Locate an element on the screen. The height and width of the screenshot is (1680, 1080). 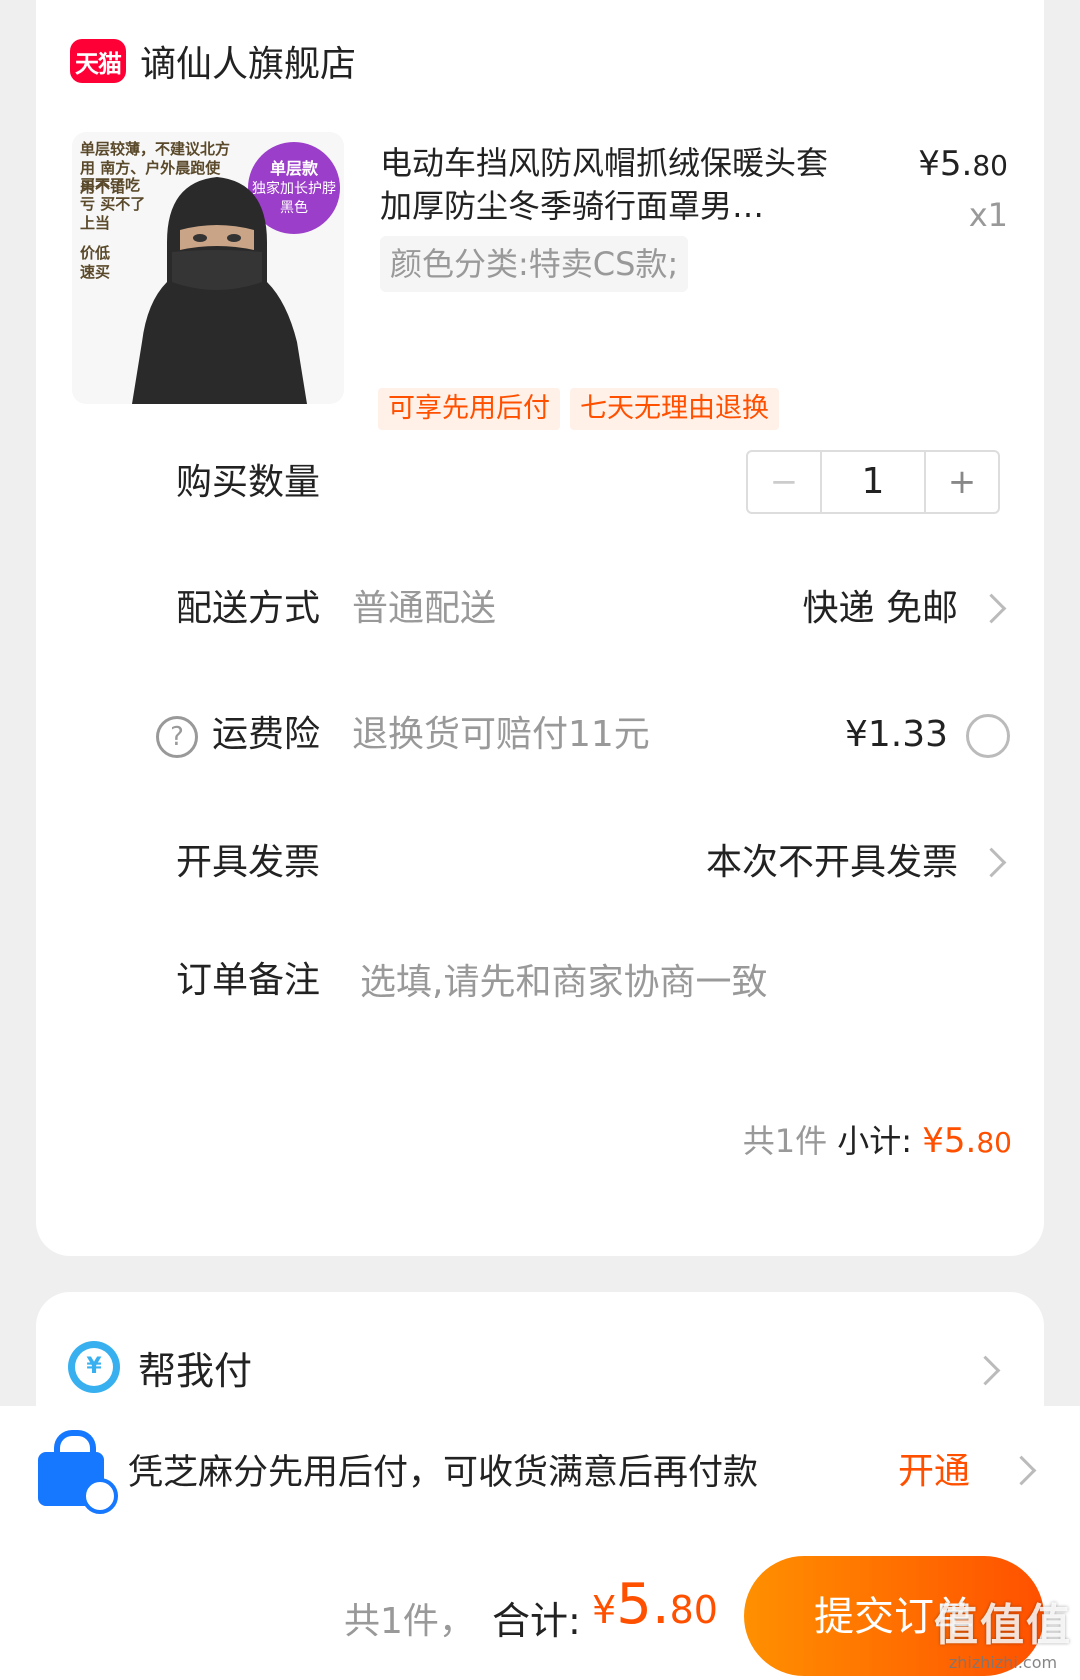
store-header: 天猫 谪仙人旗舰店 is located at coordinates (213, 61).